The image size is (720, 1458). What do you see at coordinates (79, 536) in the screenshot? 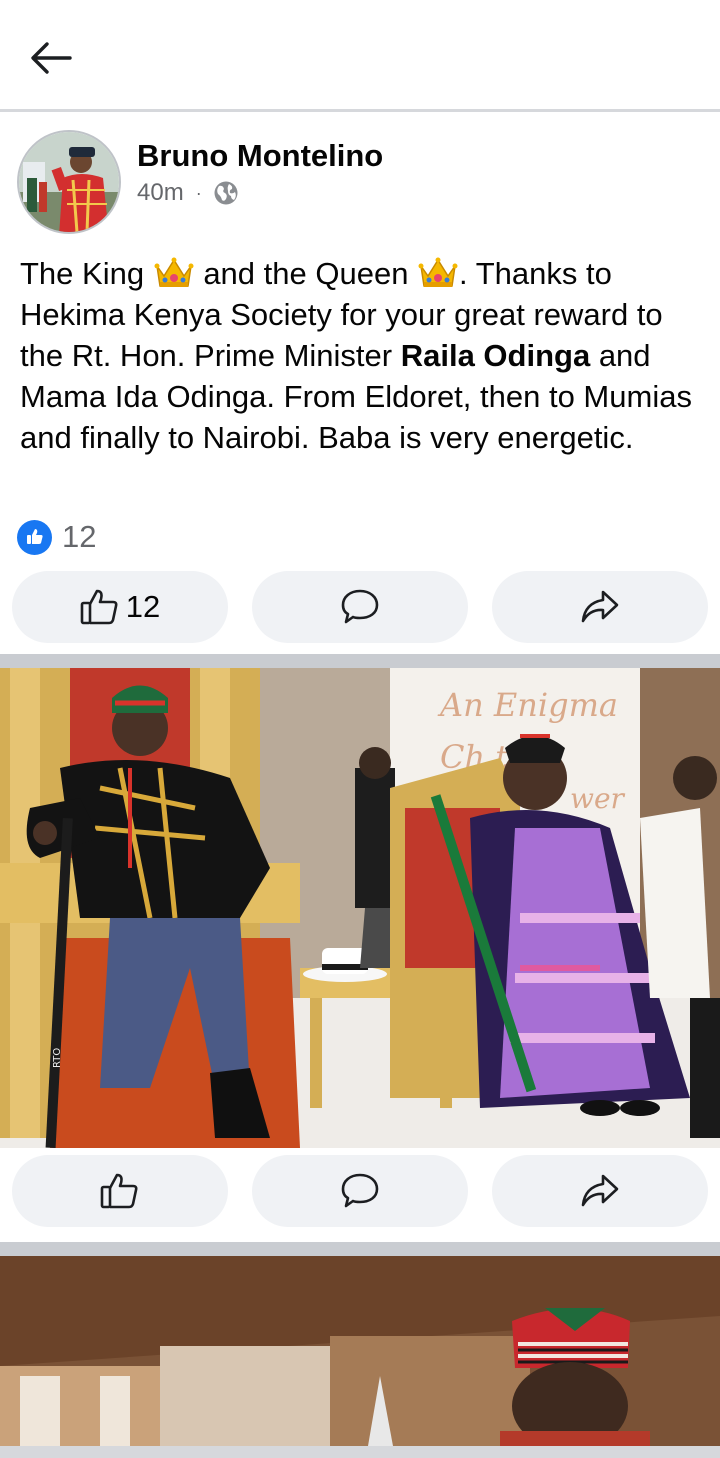
I see `reaction-count: 12` at bounding box center [79, 536].